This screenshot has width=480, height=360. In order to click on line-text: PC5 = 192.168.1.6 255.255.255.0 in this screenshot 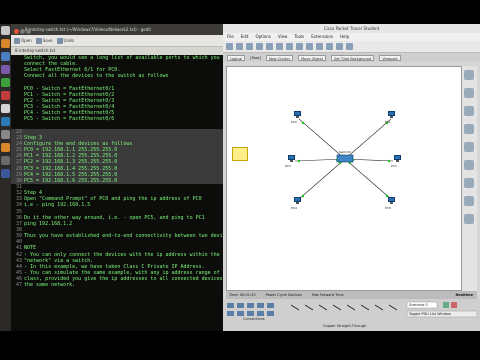, I will do `click(71, 180)`.